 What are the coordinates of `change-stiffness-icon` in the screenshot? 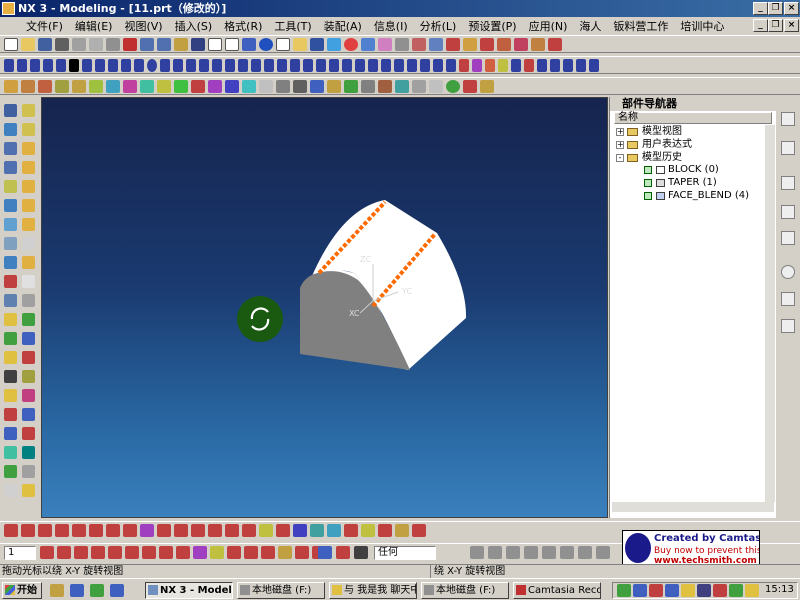 It's located at (96, 530).